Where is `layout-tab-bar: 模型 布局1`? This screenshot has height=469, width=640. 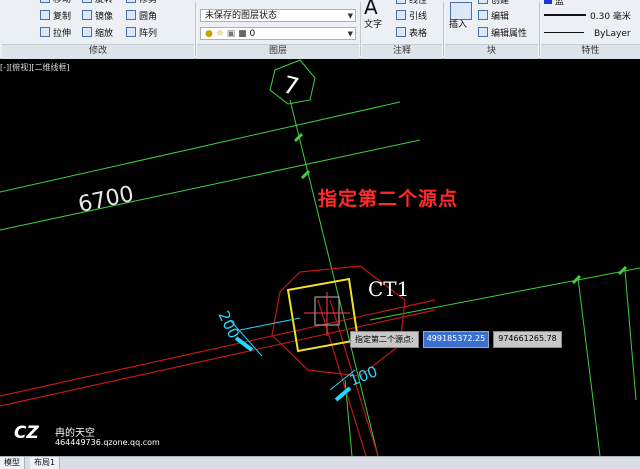 layout-tab-bar: 模型 布局1 is located at coordinates (320, 462).